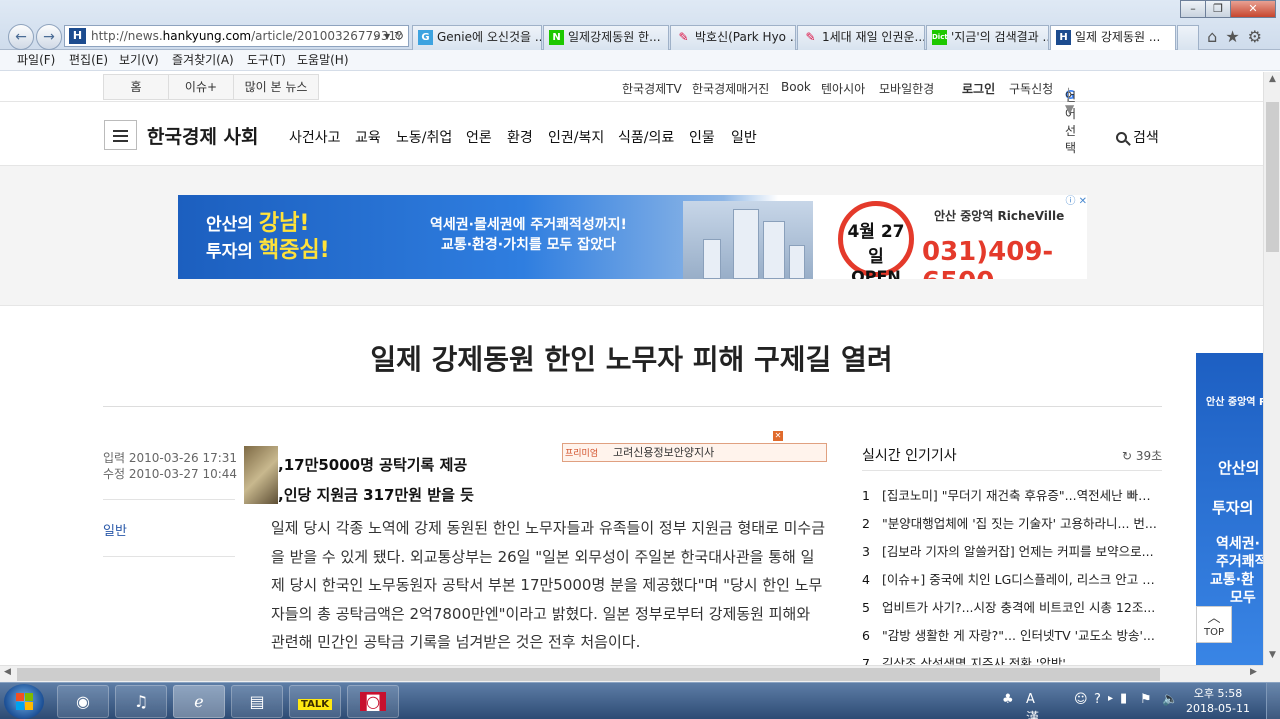 The image size is (1280, 719). I want to click on category-link: 일반, so click(115, 529).